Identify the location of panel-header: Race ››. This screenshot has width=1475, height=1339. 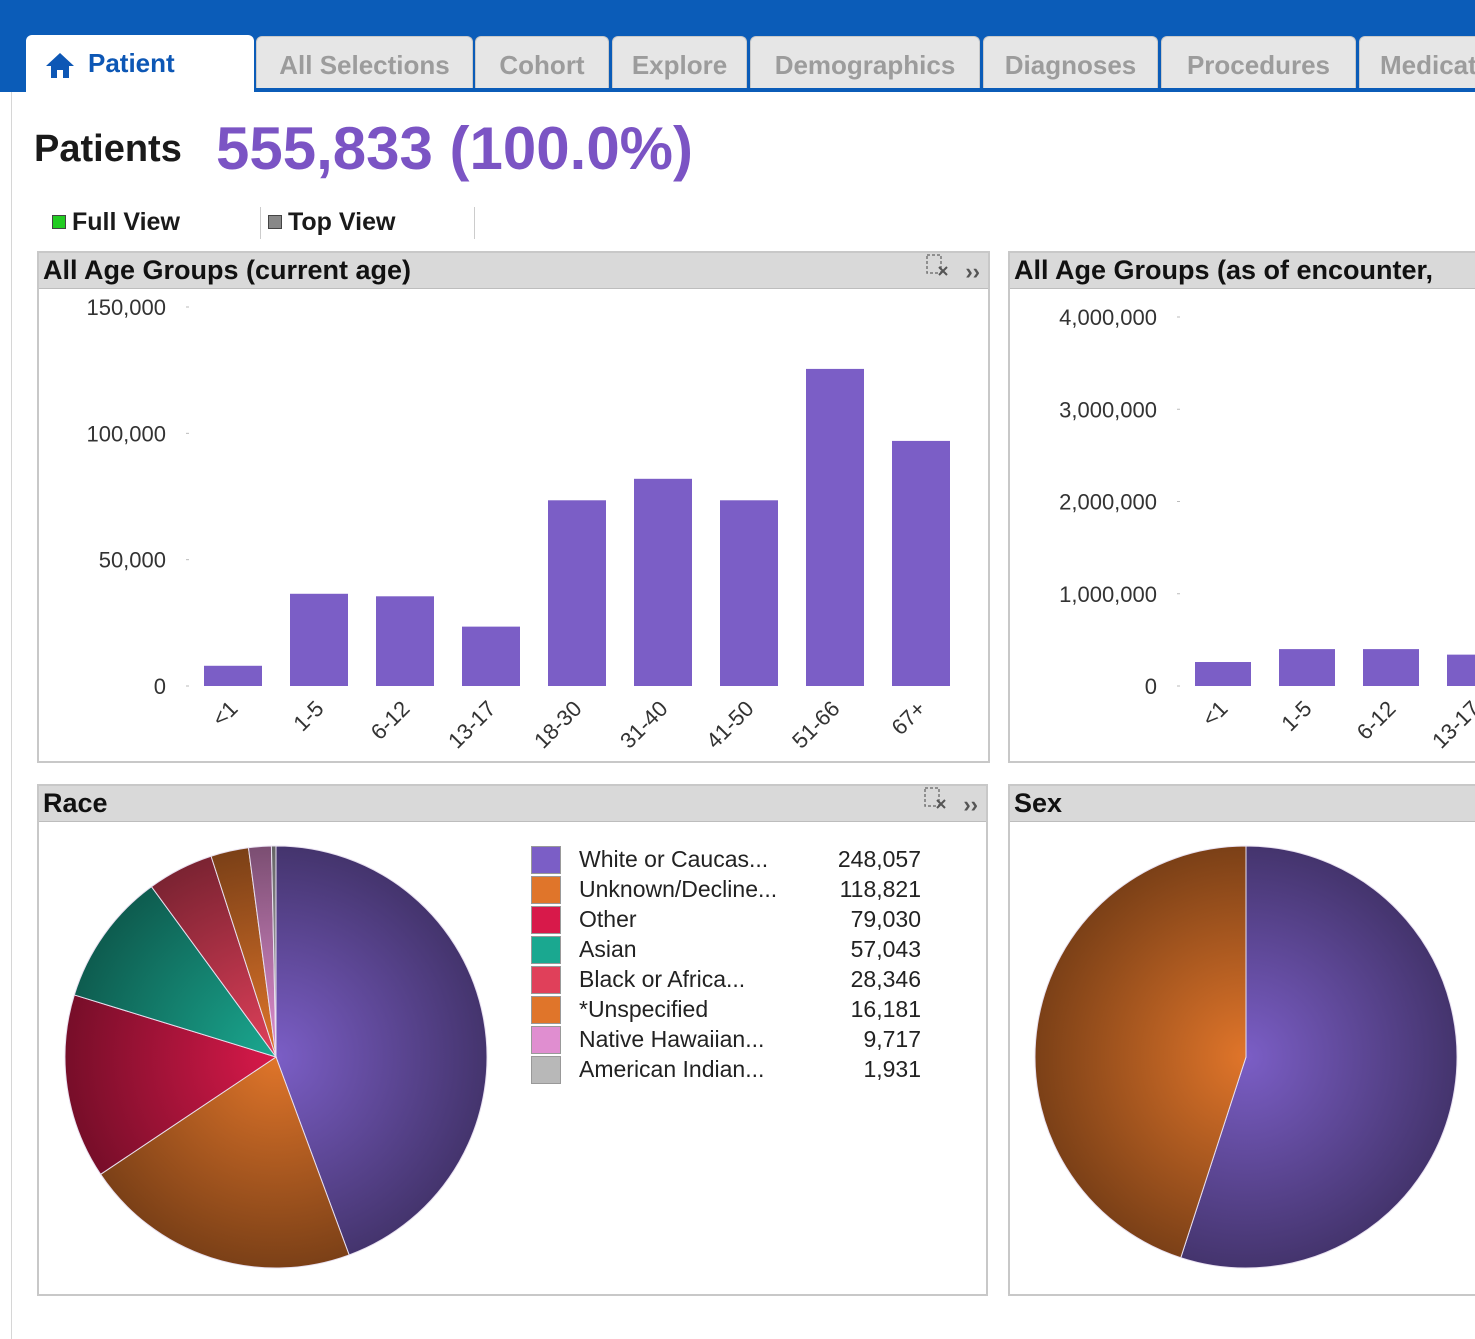
(512, 804).